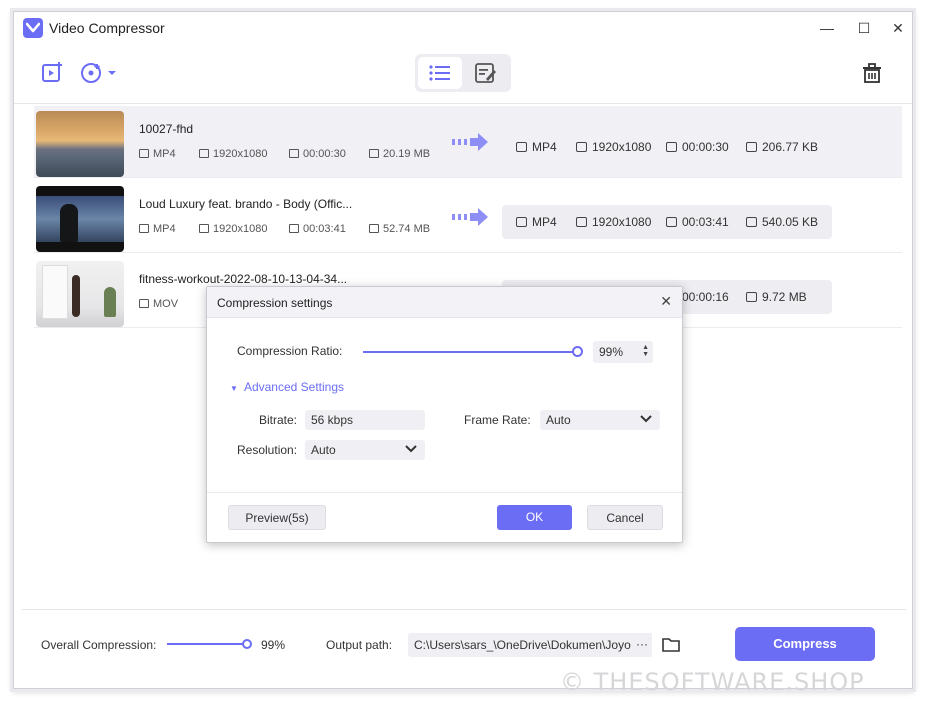 This screenshot has width=926, height=701. Describe the element at coordinates (782, 222) in the screenshot. I see `output-size: 540.05 KB` at that location.